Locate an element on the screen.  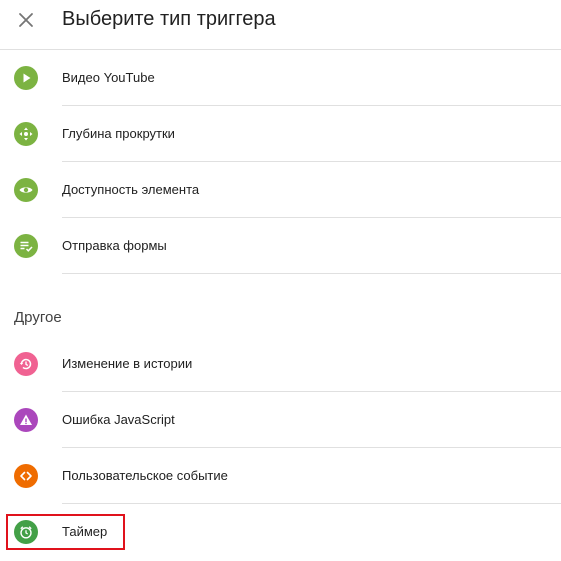
history-icon is located at coordinates (26, 364).